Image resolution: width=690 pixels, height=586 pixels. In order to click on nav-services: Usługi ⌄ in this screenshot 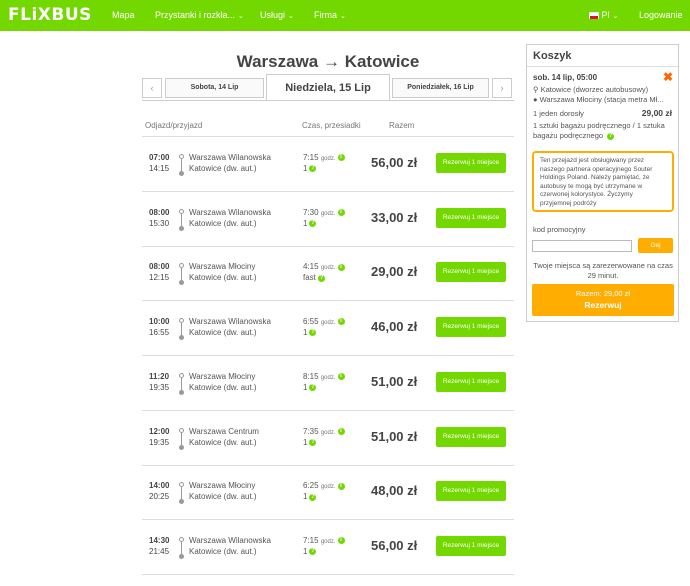, I will do `click(277, 15)`.